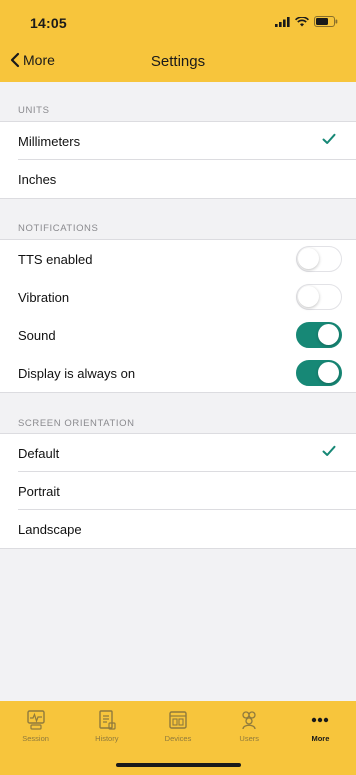 The width and height of the screenshot is (356, 775). I want to click on option-label: Landscape, so click(50, 529).